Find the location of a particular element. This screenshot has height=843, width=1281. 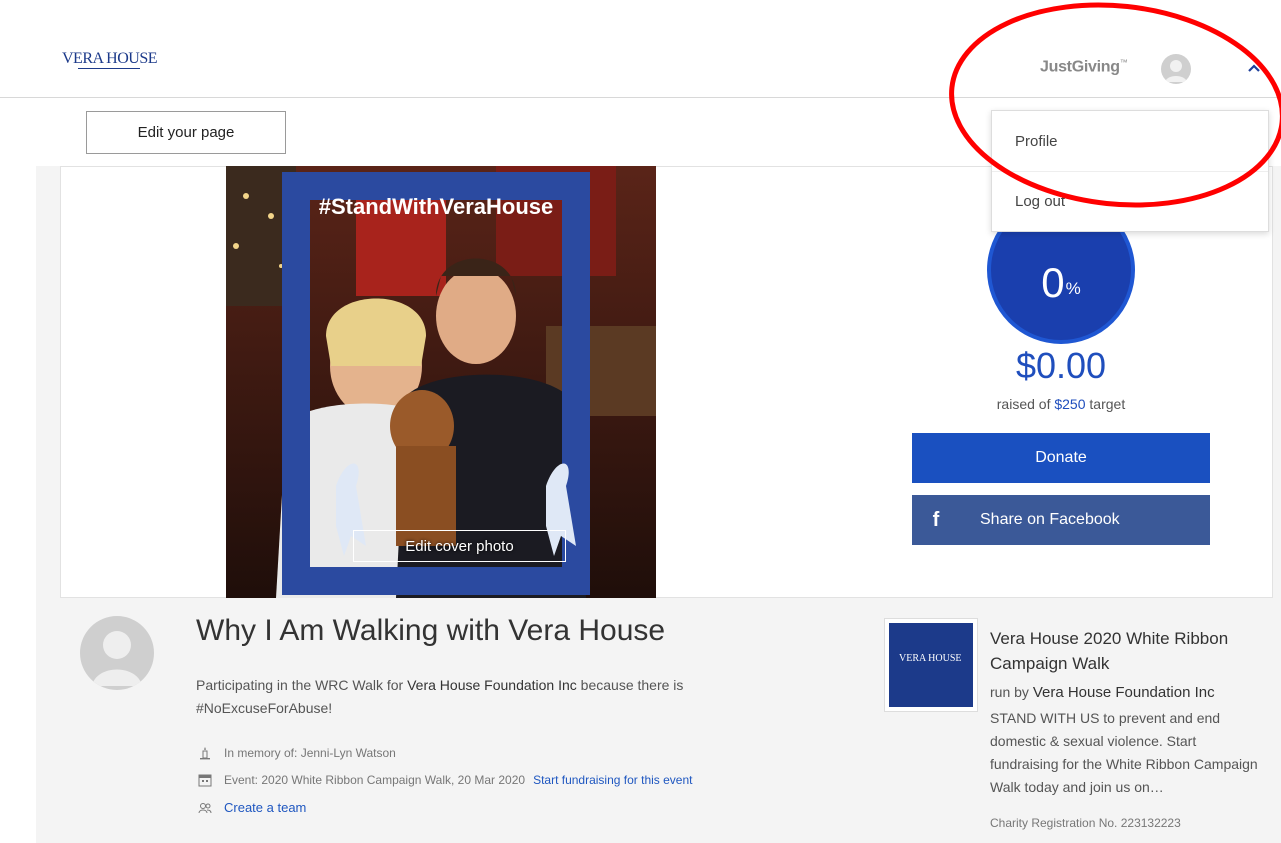

progress-percent: 0 is located at coordinates (1053, 282).